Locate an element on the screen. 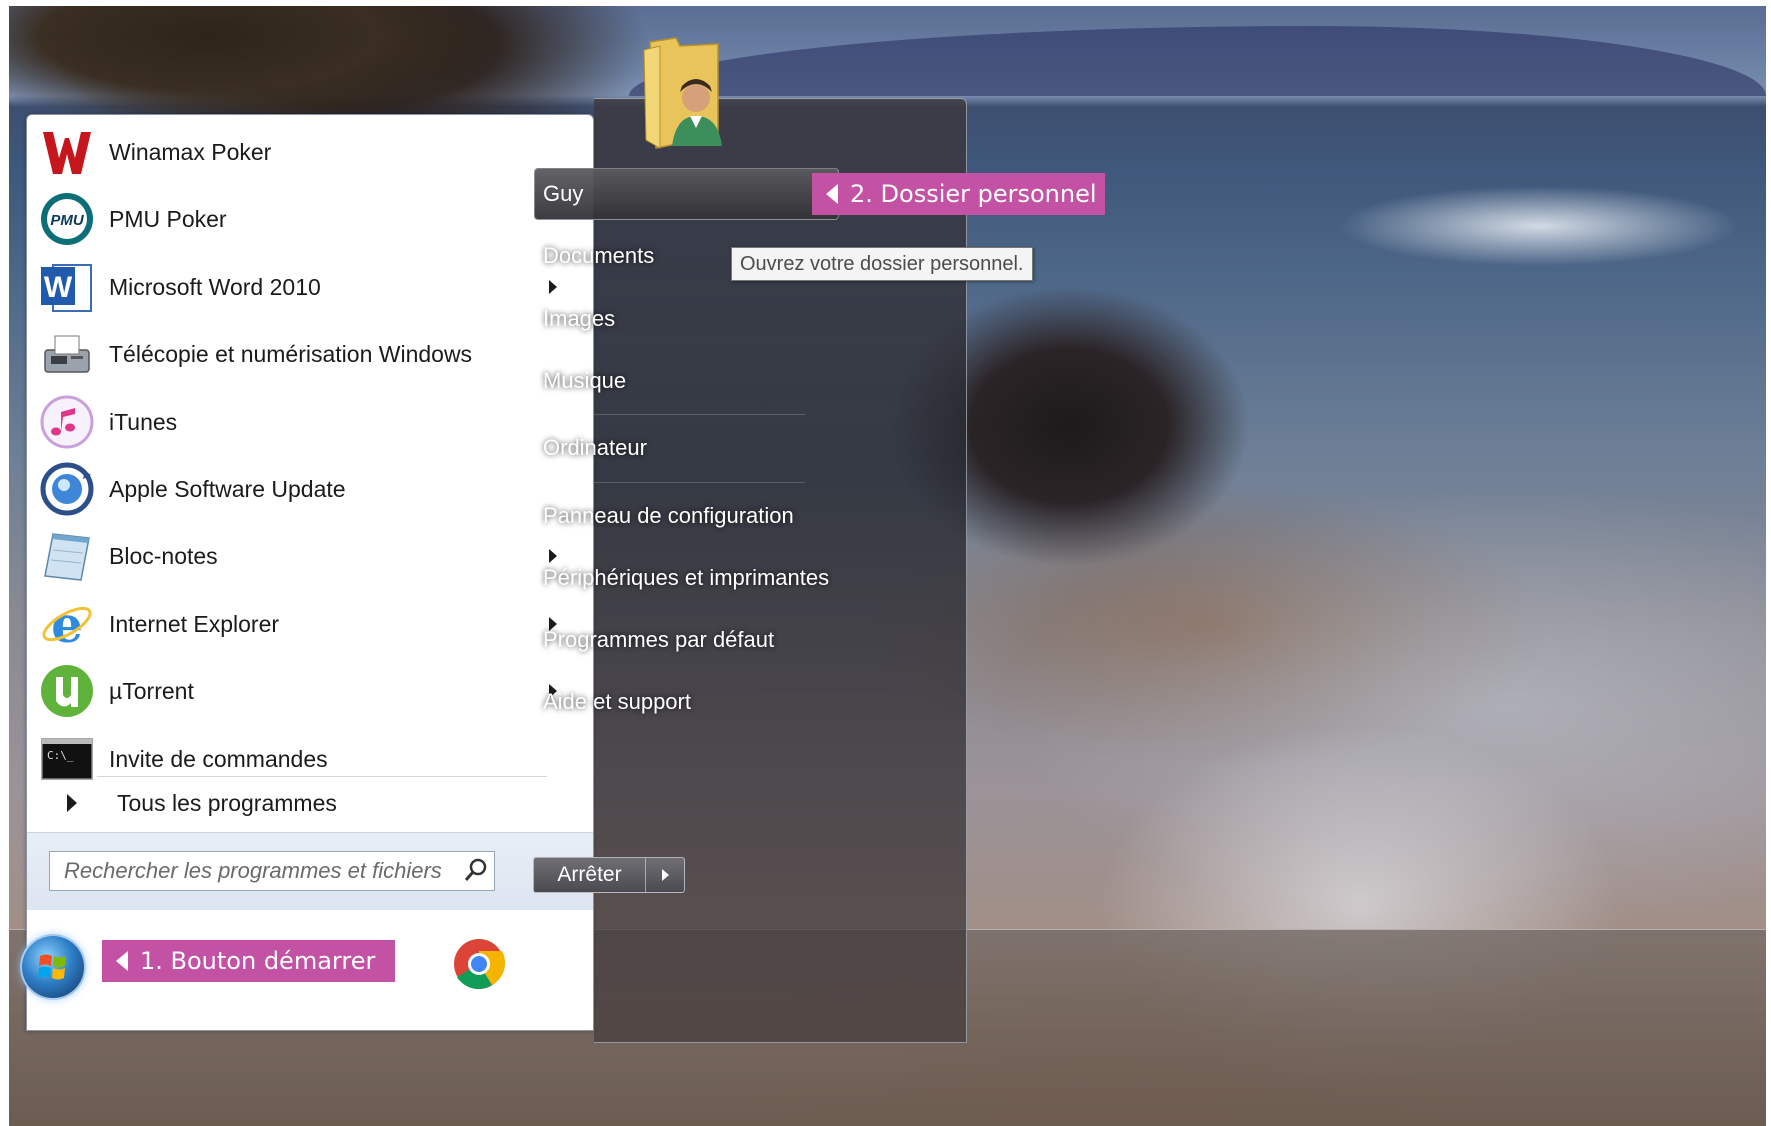  ie-icon: e is located at coordinates (67, 624).